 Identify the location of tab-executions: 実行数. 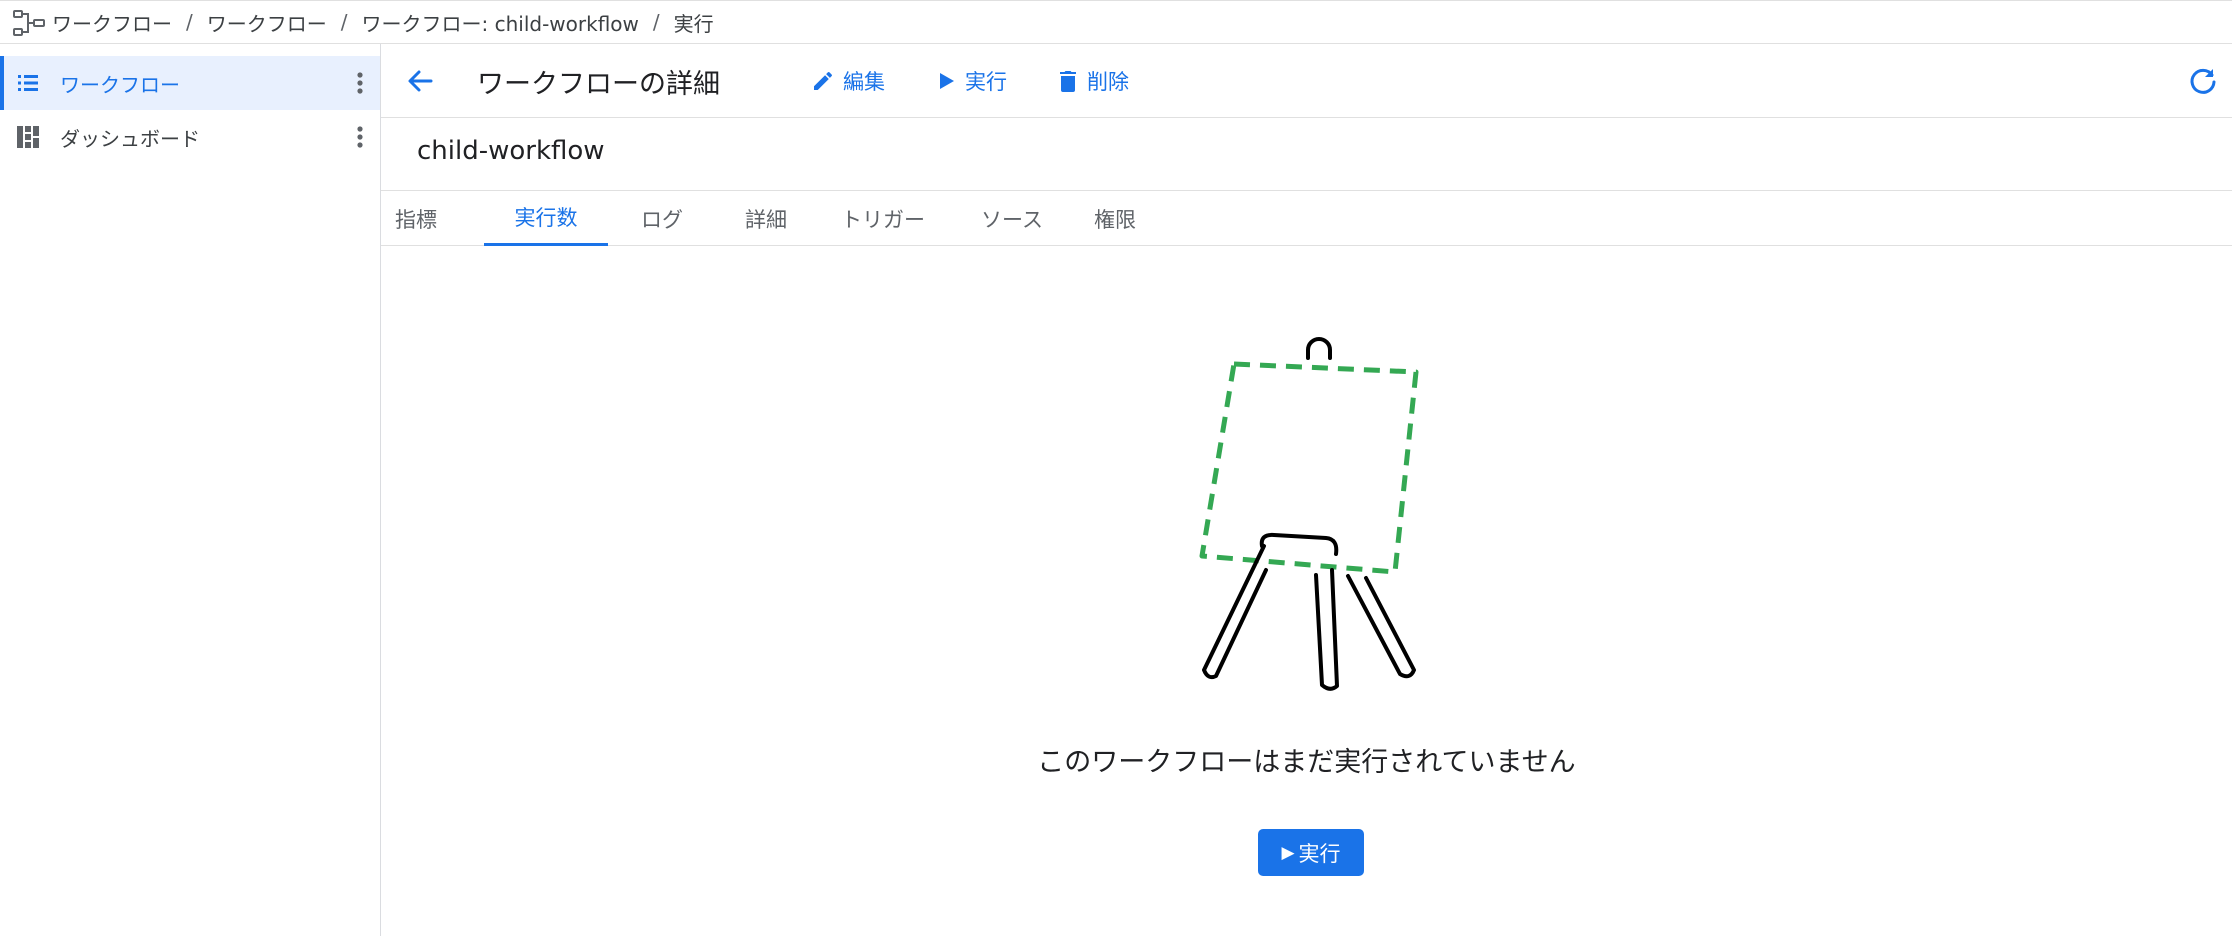
(546, 218).